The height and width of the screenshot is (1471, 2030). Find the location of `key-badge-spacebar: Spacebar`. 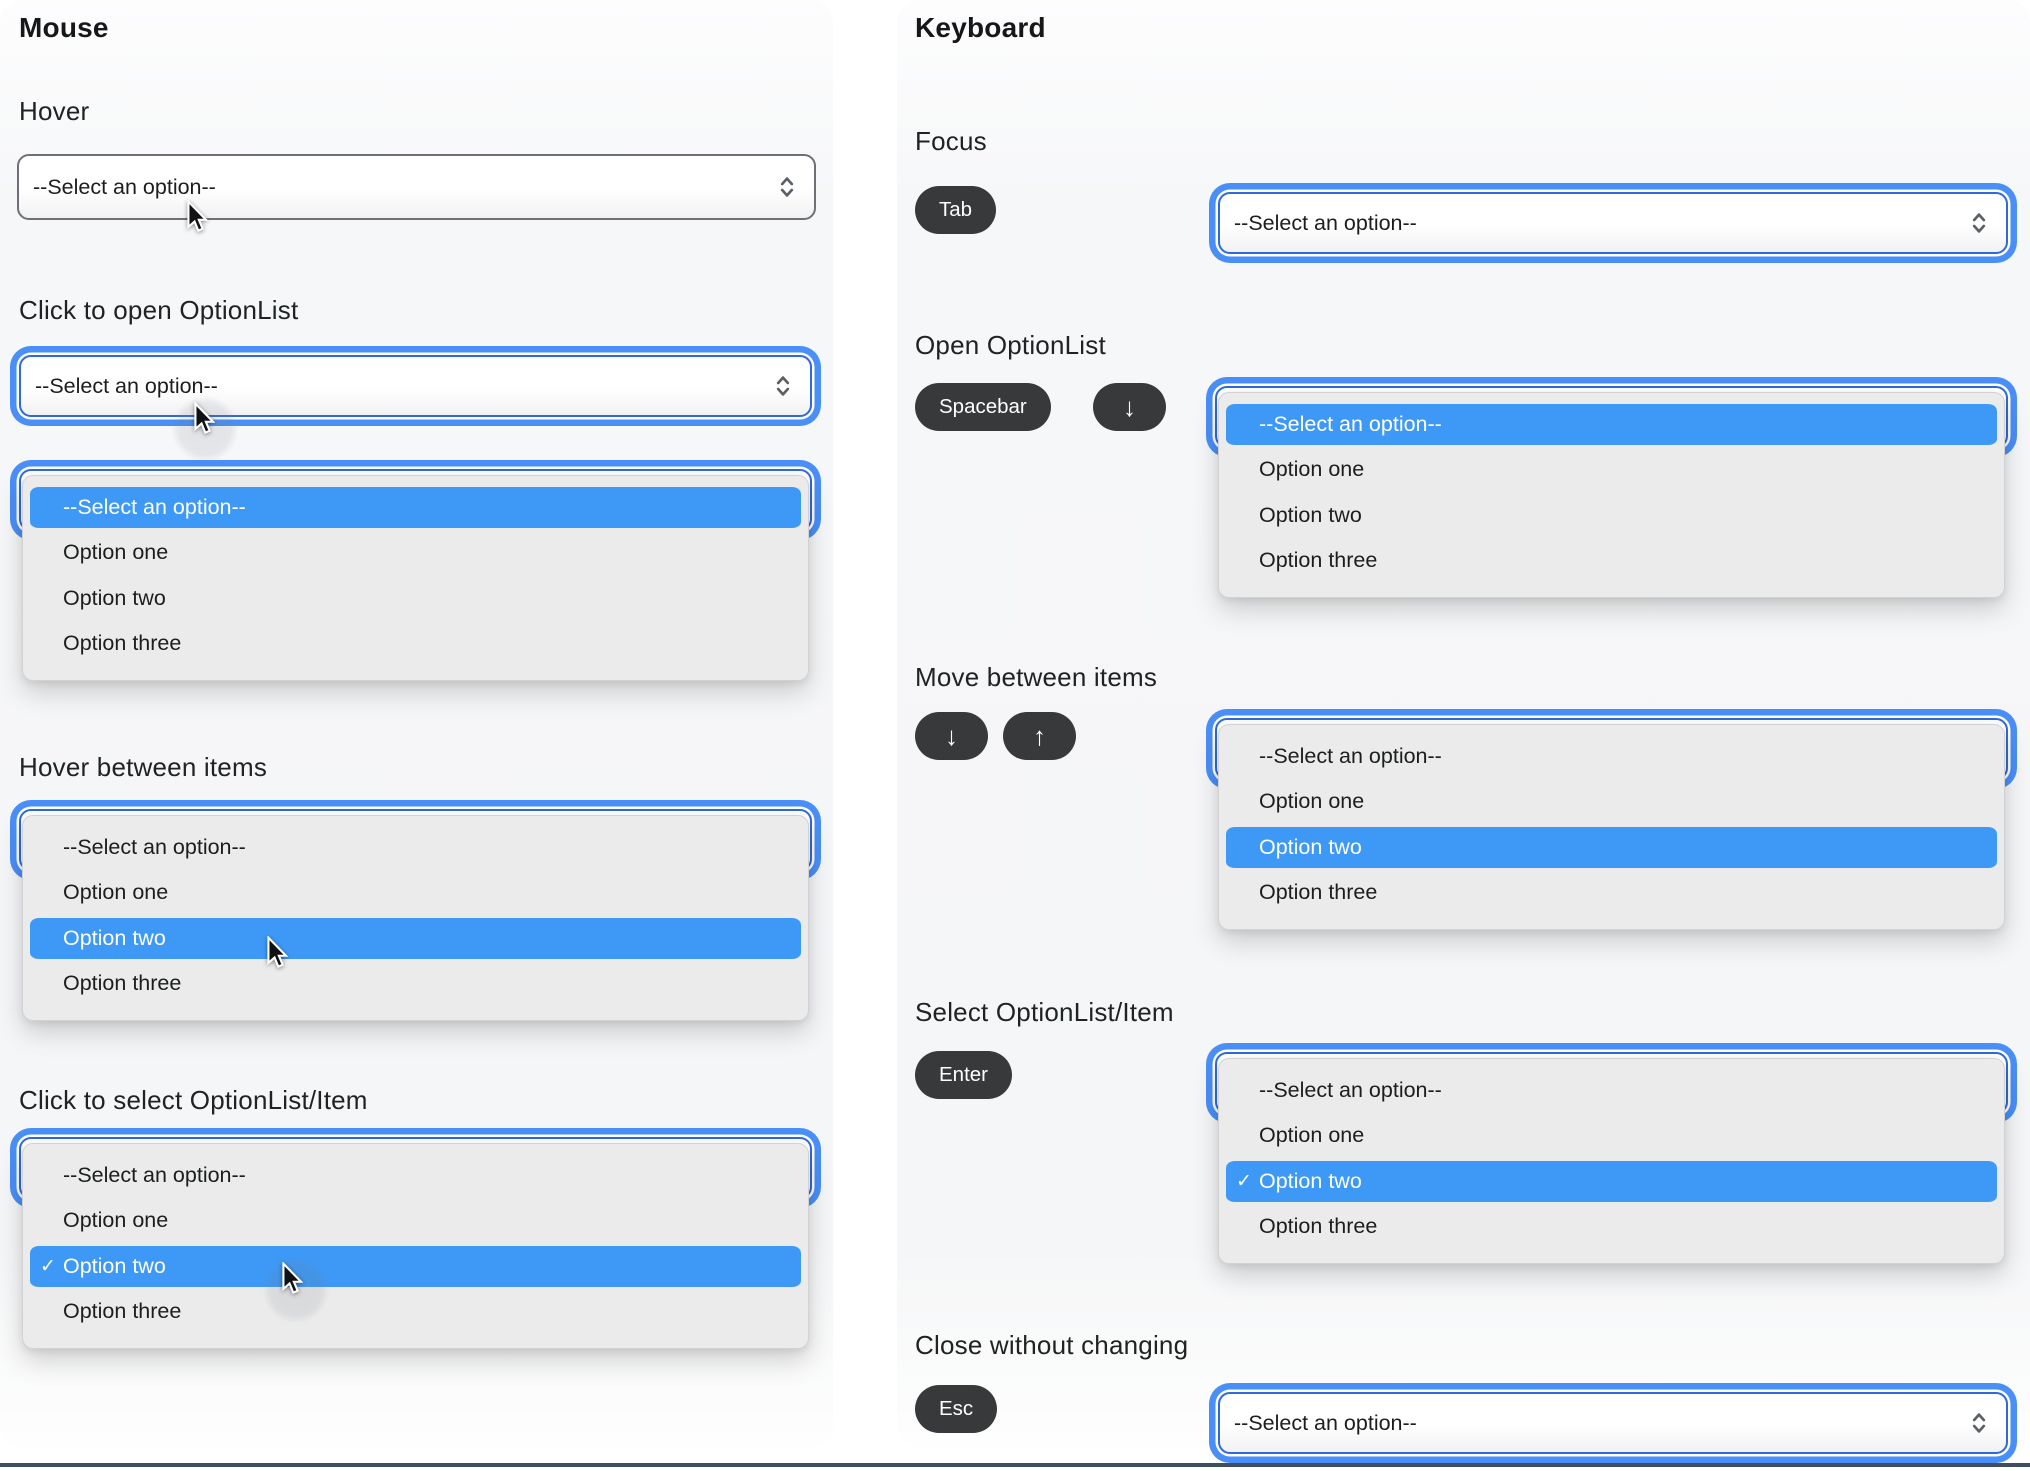

key-badge-spacebar: Spacebar is located at coordinates (983, 407).